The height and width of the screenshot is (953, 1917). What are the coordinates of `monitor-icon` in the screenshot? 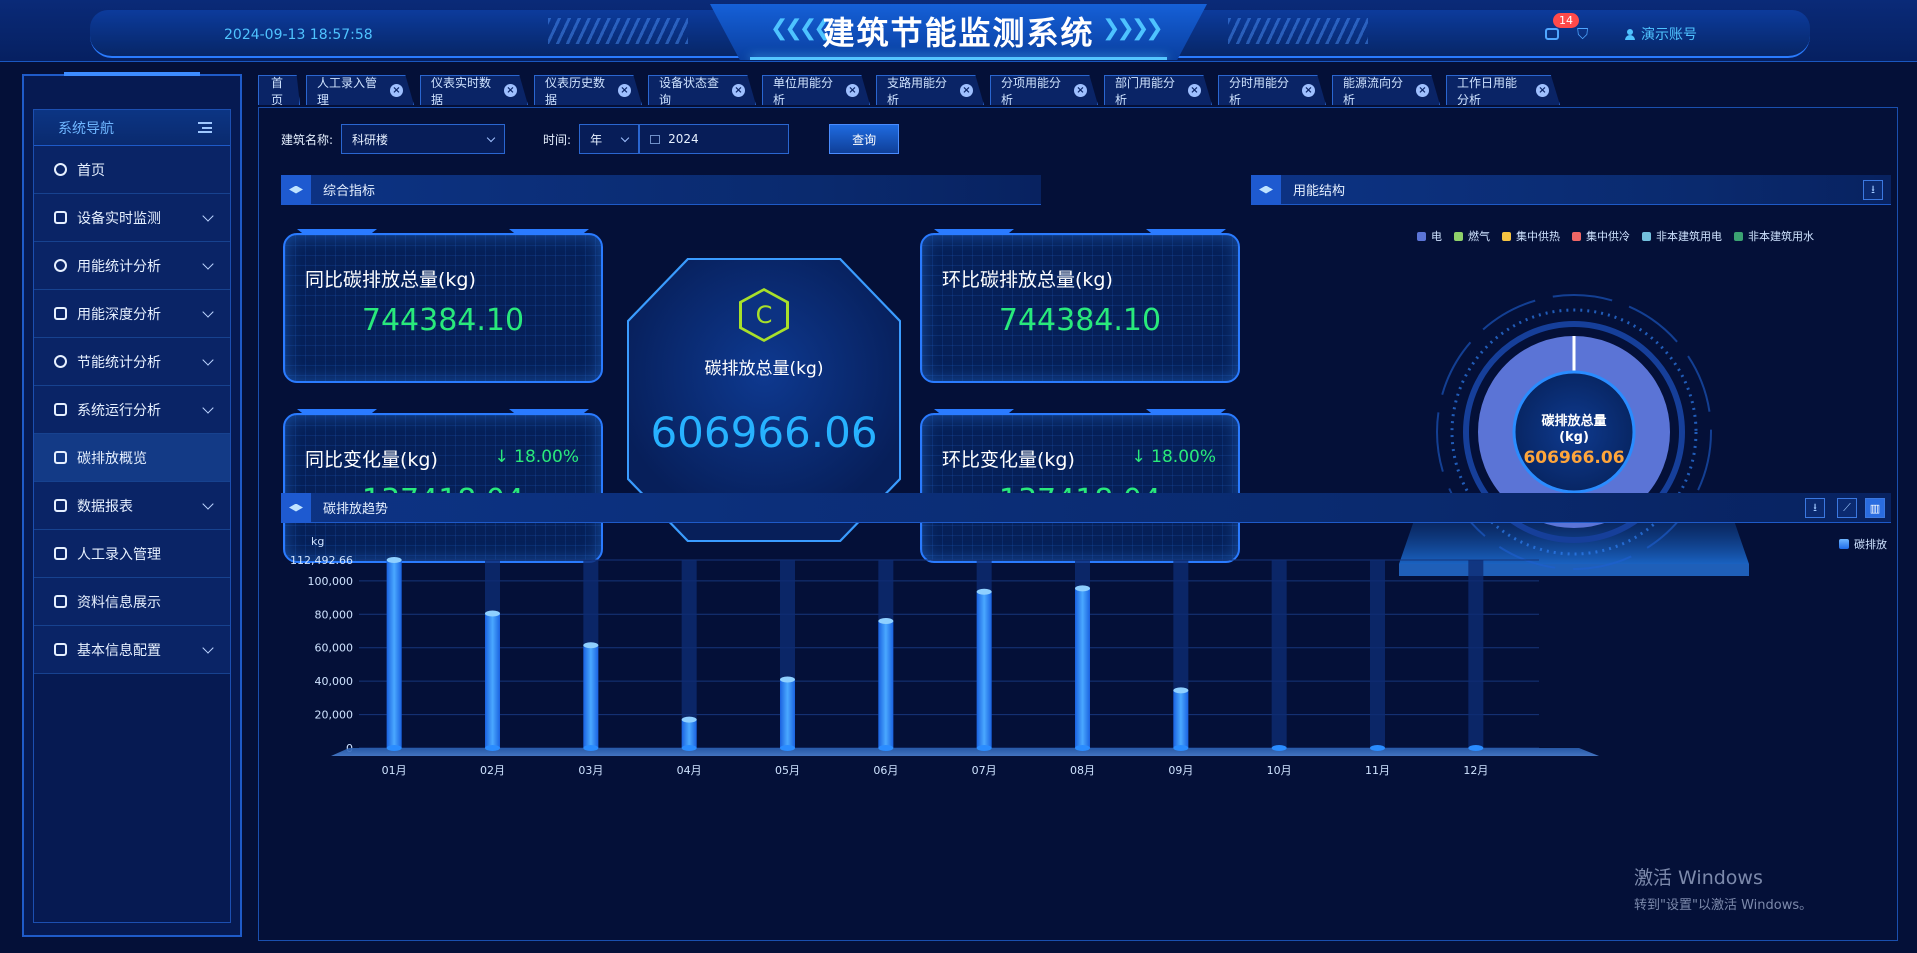 It's located at (60, 217).